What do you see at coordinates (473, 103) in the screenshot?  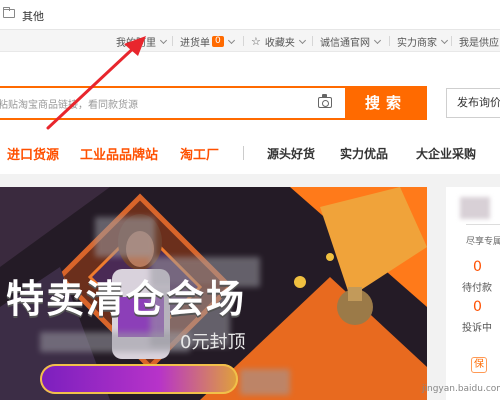 I see `publish-inquiry-button: 发布询价` at bounding box center [473, 103].